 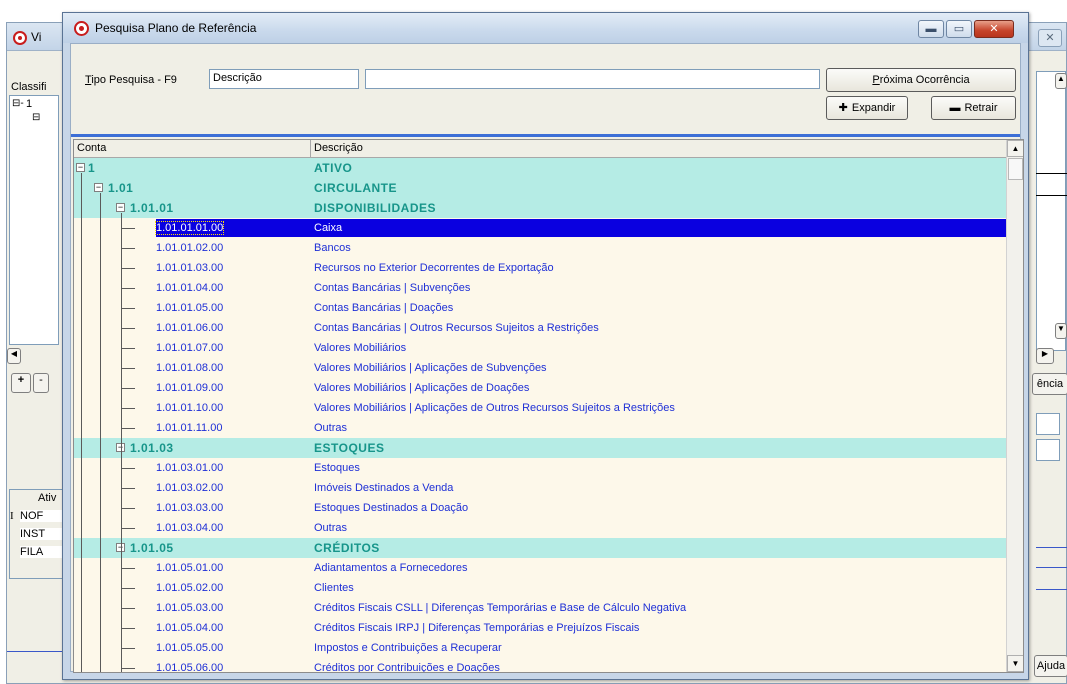 I want to click on background-tree-root: 1, so click(x=29, y=104).